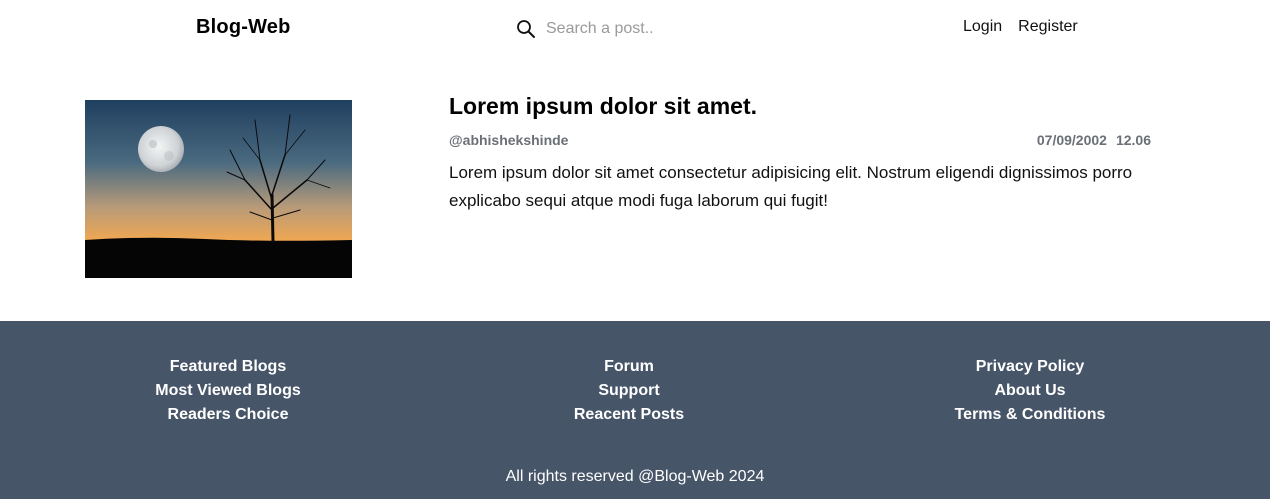 This screenshot has width=1270, height=499. Describe the element at coordinates (218, 189) in the screenshot. I see `post-thumbnail` at that location.